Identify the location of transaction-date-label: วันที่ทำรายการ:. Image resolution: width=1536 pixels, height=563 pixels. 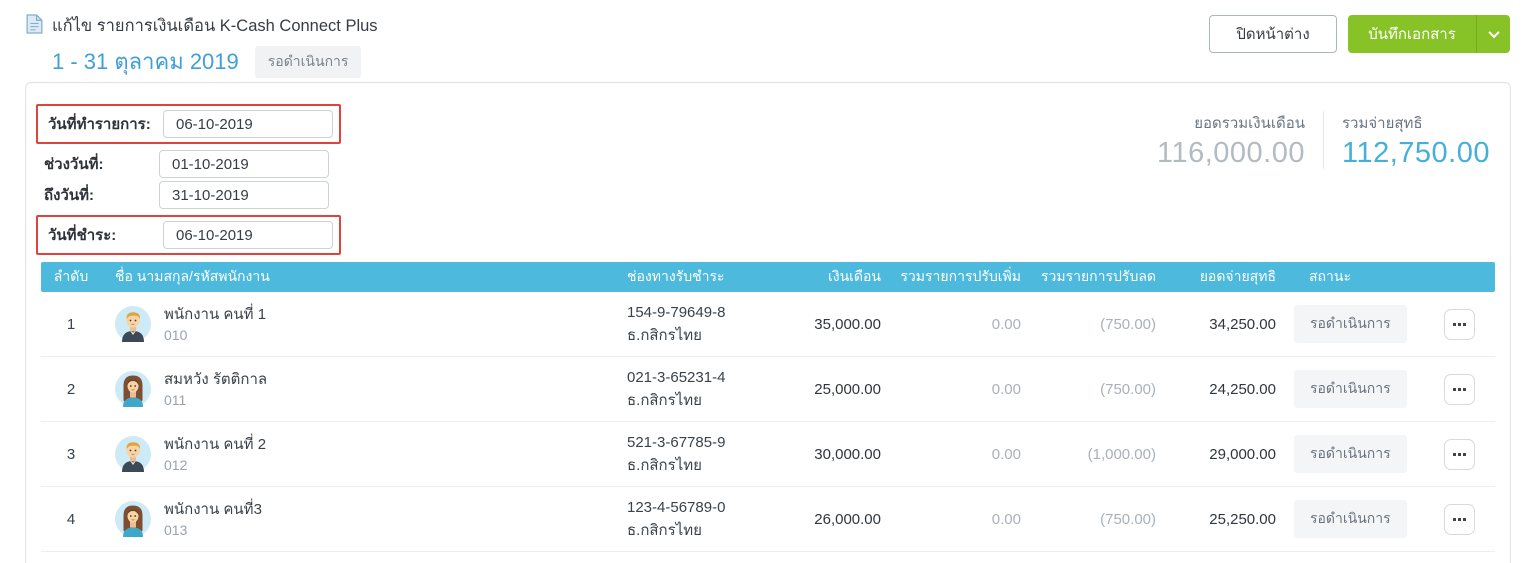
(99, 124).